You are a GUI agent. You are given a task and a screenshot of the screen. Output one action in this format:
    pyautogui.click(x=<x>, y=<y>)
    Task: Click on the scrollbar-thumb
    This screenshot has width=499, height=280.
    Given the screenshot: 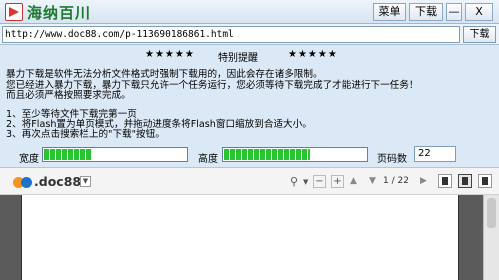 What is the action you would take?
    pyautogui.click(x=491, y=213)
    